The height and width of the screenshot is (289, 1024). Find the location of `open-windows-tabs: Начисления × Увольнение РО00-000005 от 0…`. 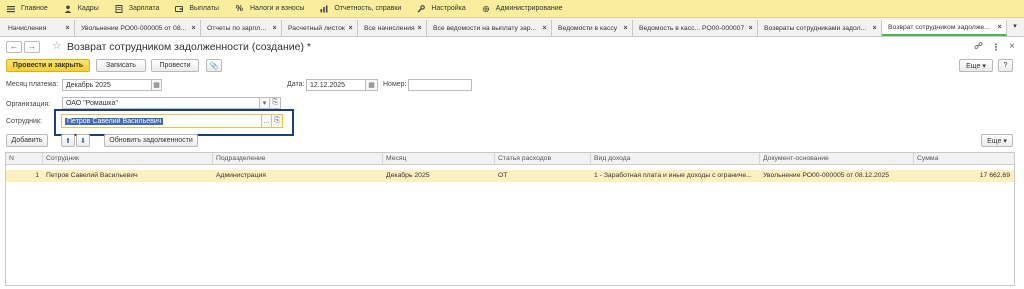

open-windows-tabs: Начисления × Увольнение РО00-000005 от 0… is located at coordinates (512, 27).